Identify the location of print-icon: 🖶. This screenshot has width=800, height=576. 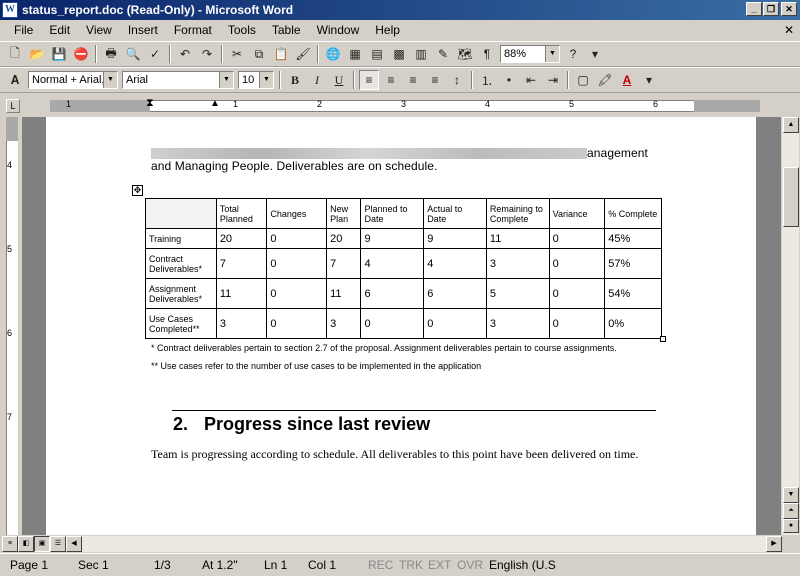
(111, 54).